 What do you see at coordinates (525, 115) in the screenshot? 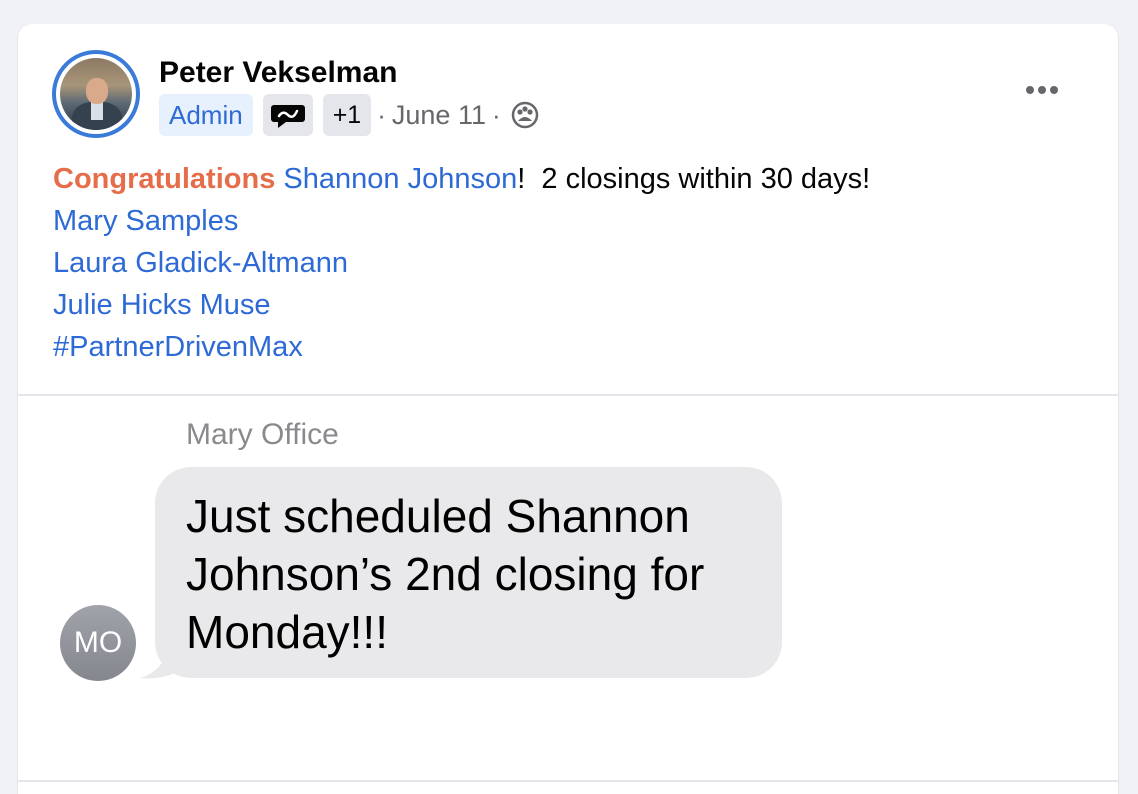
I see `group-privacy-icon` at bounding box center [525, 115].